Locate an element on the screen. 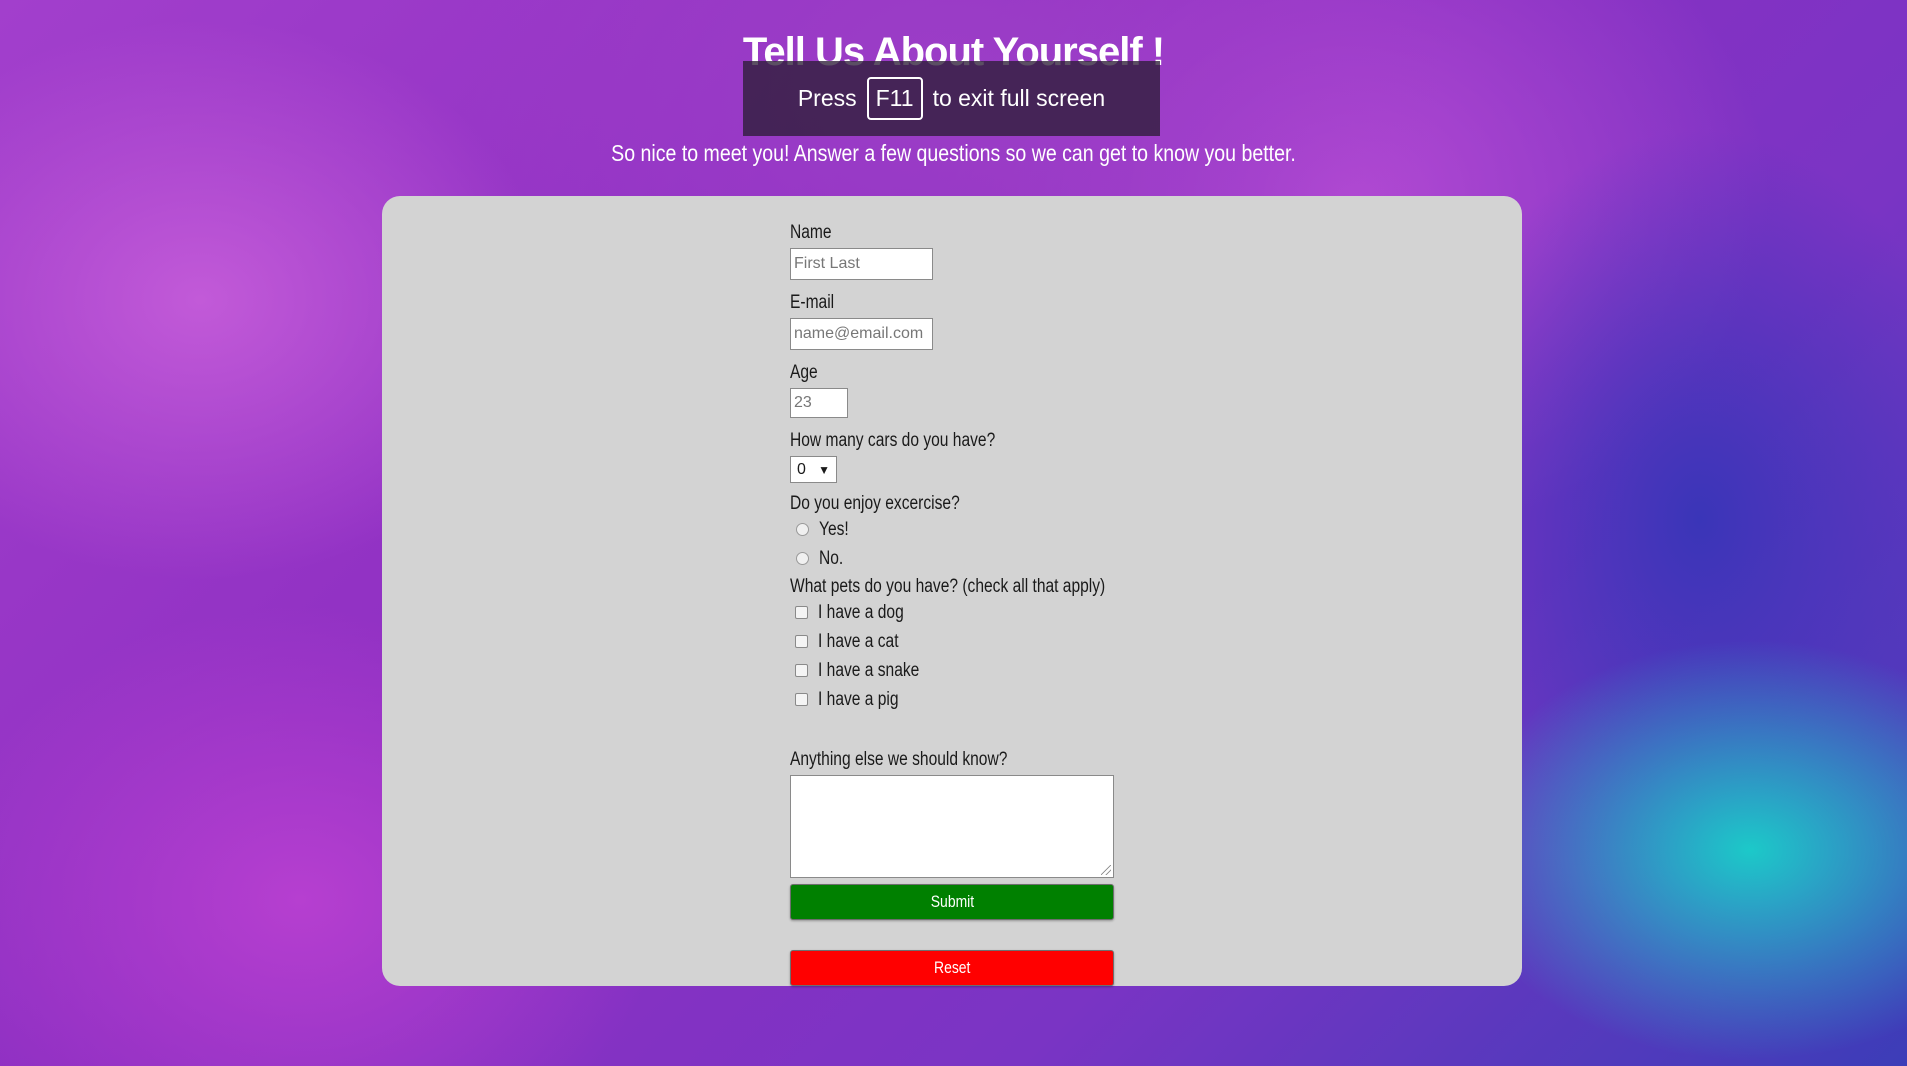 The image size is (1907, 1066). pet-option-snake: I have a snake is located at coordinates (955, 670).